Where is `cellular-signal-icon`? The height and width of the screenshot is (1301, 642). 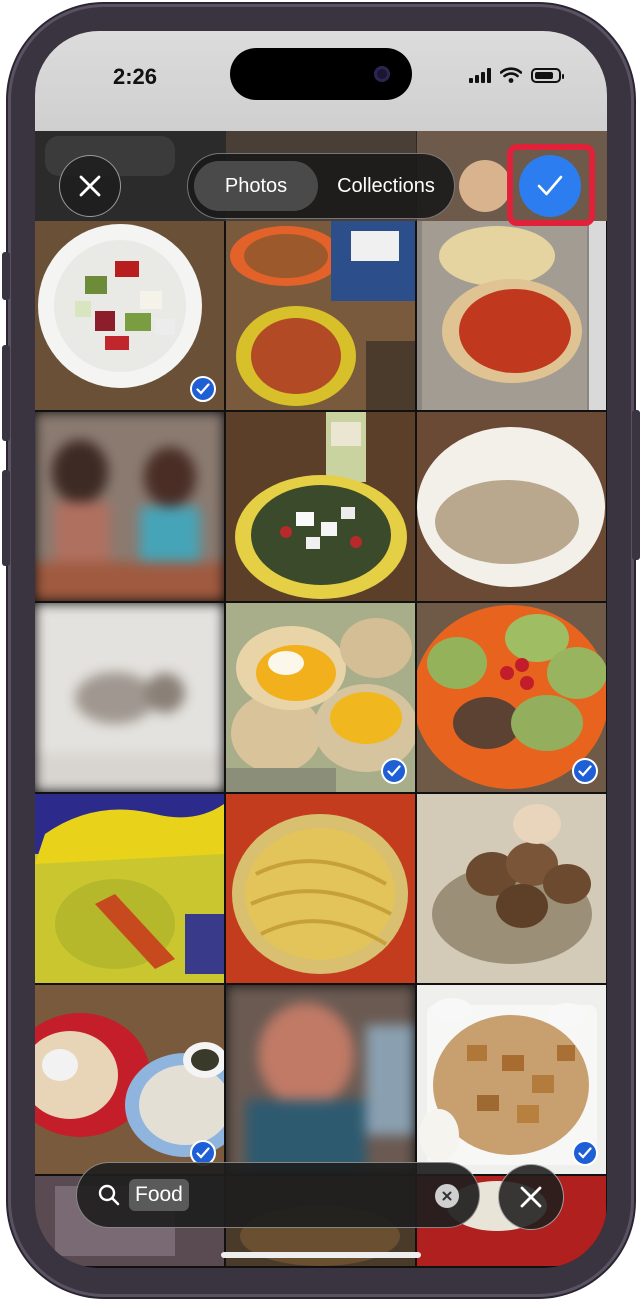 cellular-signal-icon is located at coordinates (480, 75).